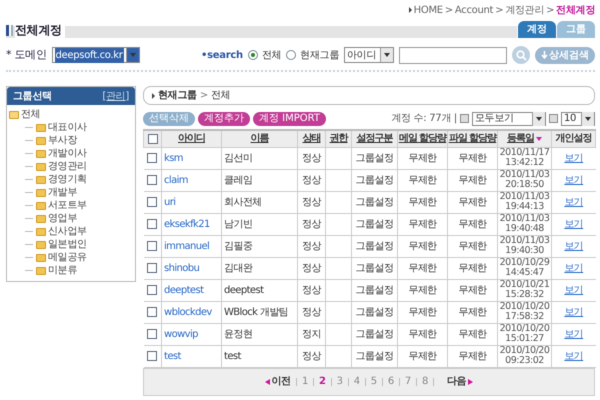 The image size is (600, 400). What do you see at coordinates (460, 381) in the screenshot?
I see `next-link: 다음` at bounding box center [460, 381].